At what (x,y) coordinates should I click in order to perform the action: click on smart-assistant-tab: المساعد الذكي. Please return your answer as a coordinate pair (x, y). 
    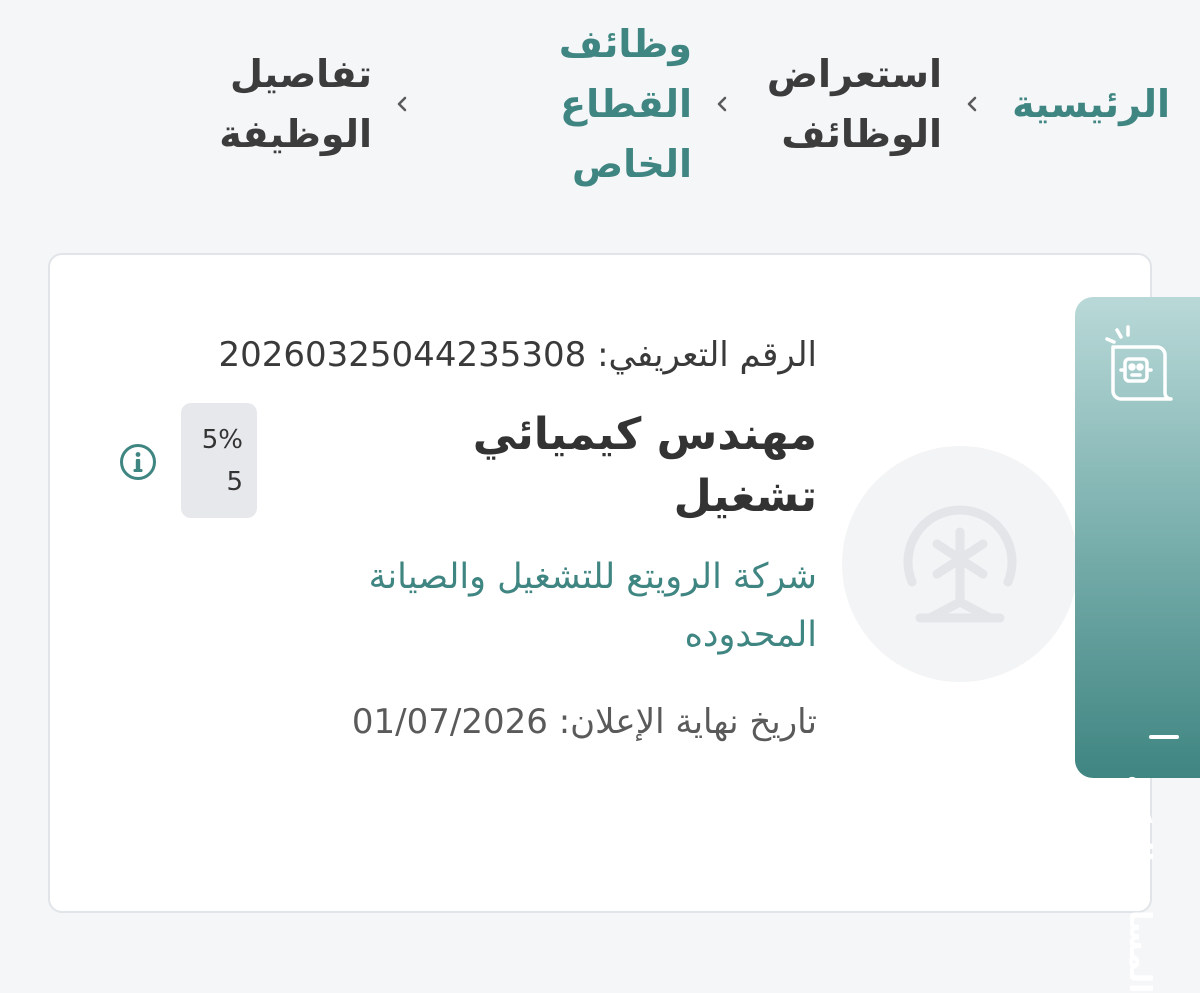
    Looking at the image, I should click on (1137, 645).